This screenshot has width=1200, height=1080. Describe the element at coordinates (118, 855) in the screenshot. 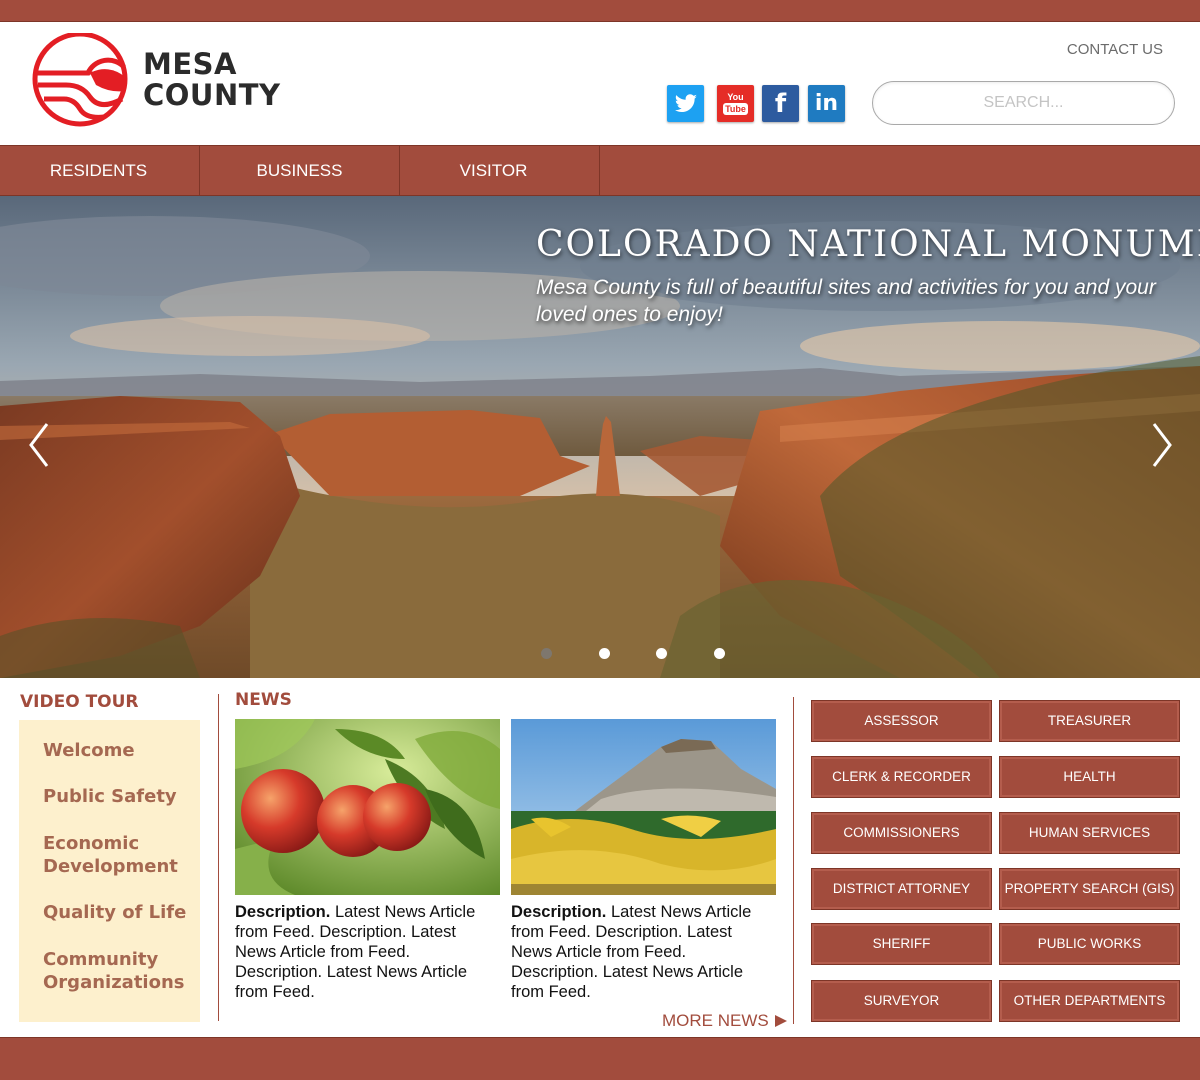

I see `video-link-economic-development: Economic Development` at that location.